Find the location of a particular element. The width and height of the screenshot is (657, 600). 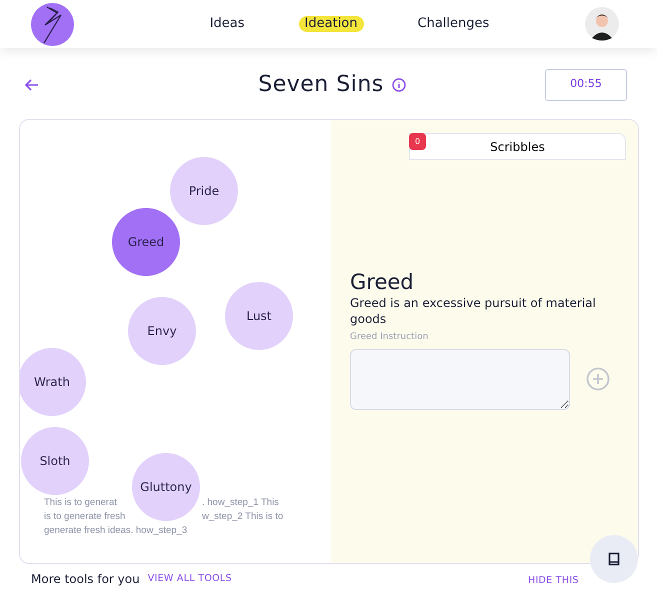

back-arrow-icon is located at coordinates (32, 84).